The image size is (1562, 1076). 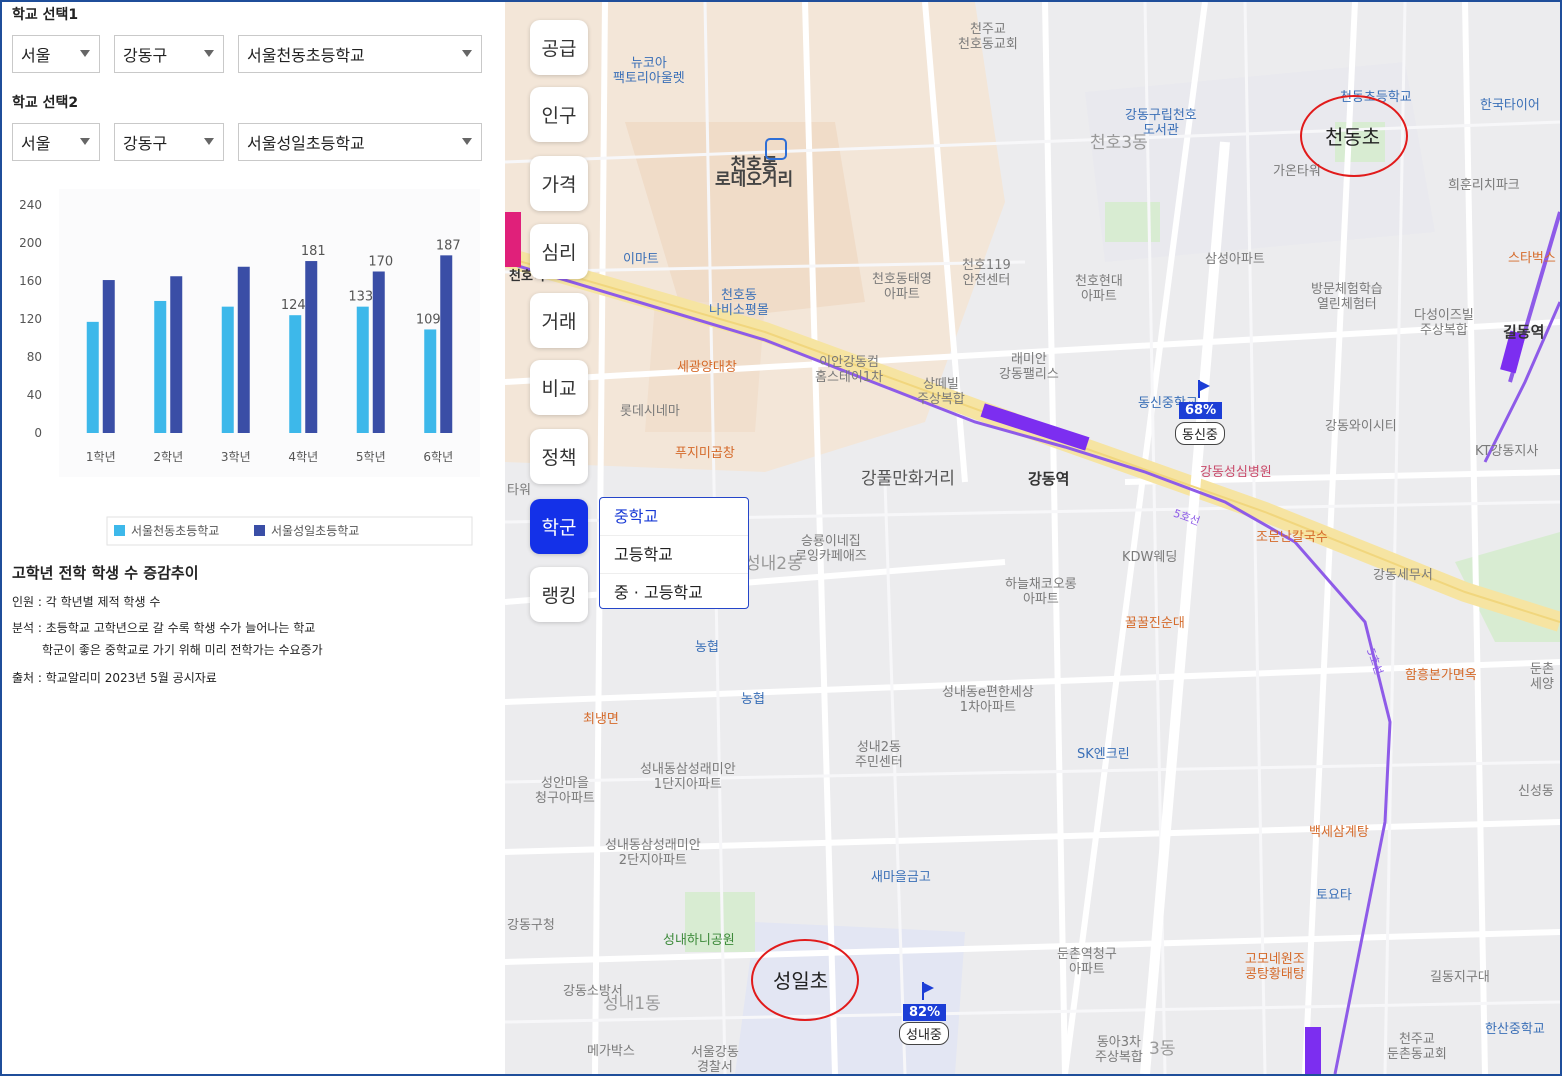 I want to click on poi-haneul: 하늘채코오롱 아파트, so click(x=1041, y=592).